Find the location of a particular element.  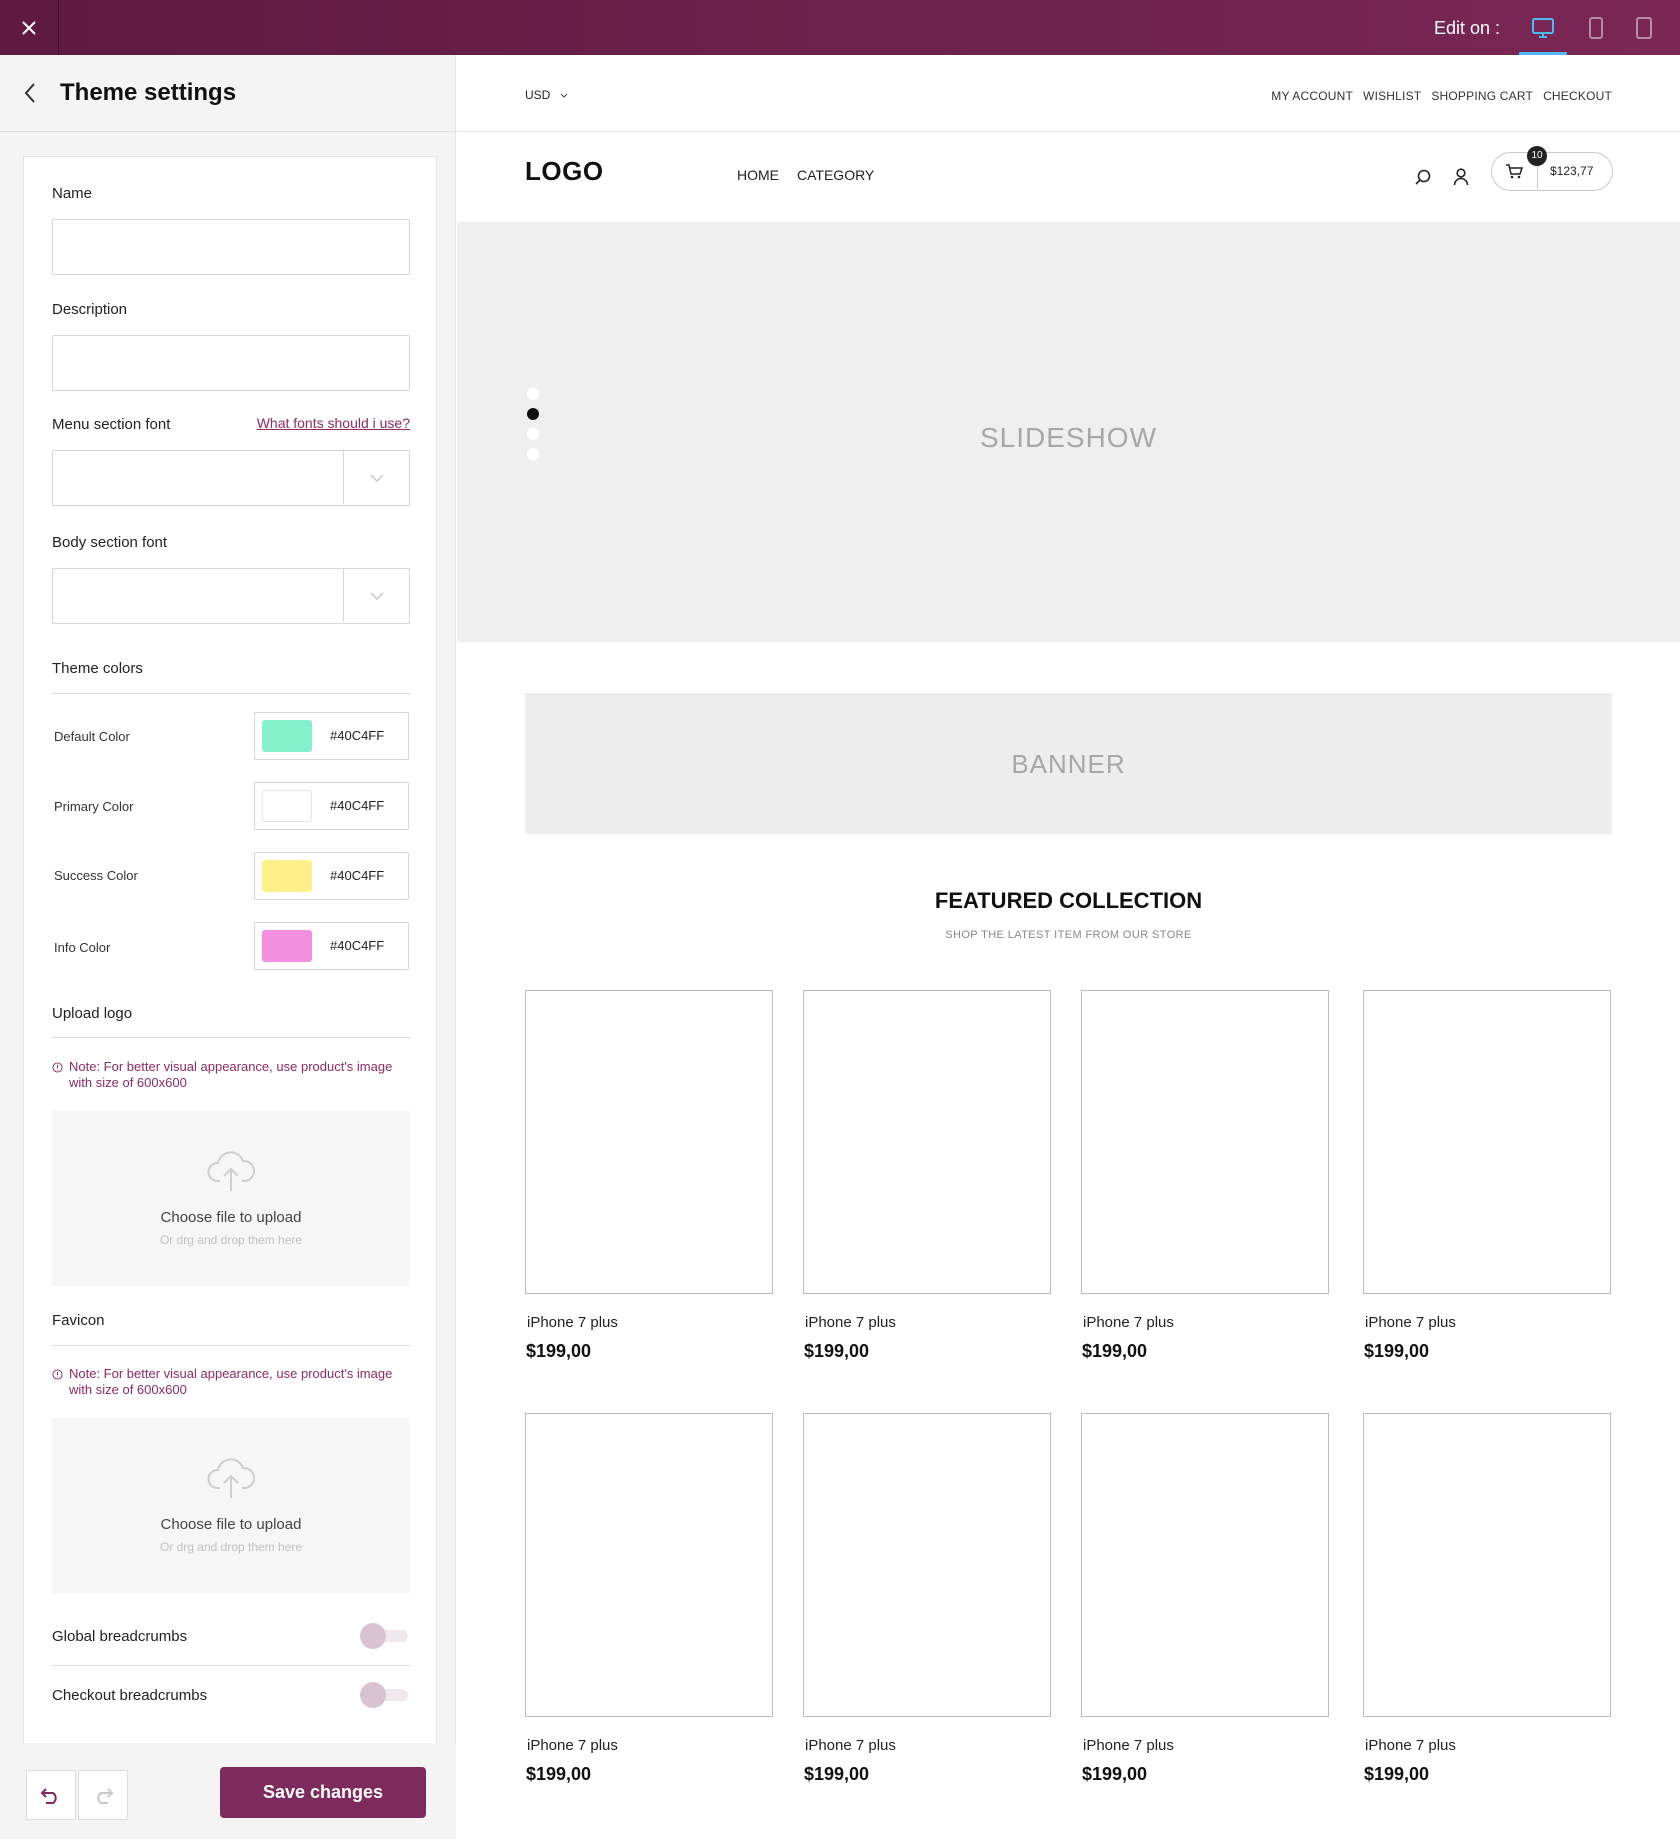

cart-total: $123,77 is located at coordinates (1572, 171).